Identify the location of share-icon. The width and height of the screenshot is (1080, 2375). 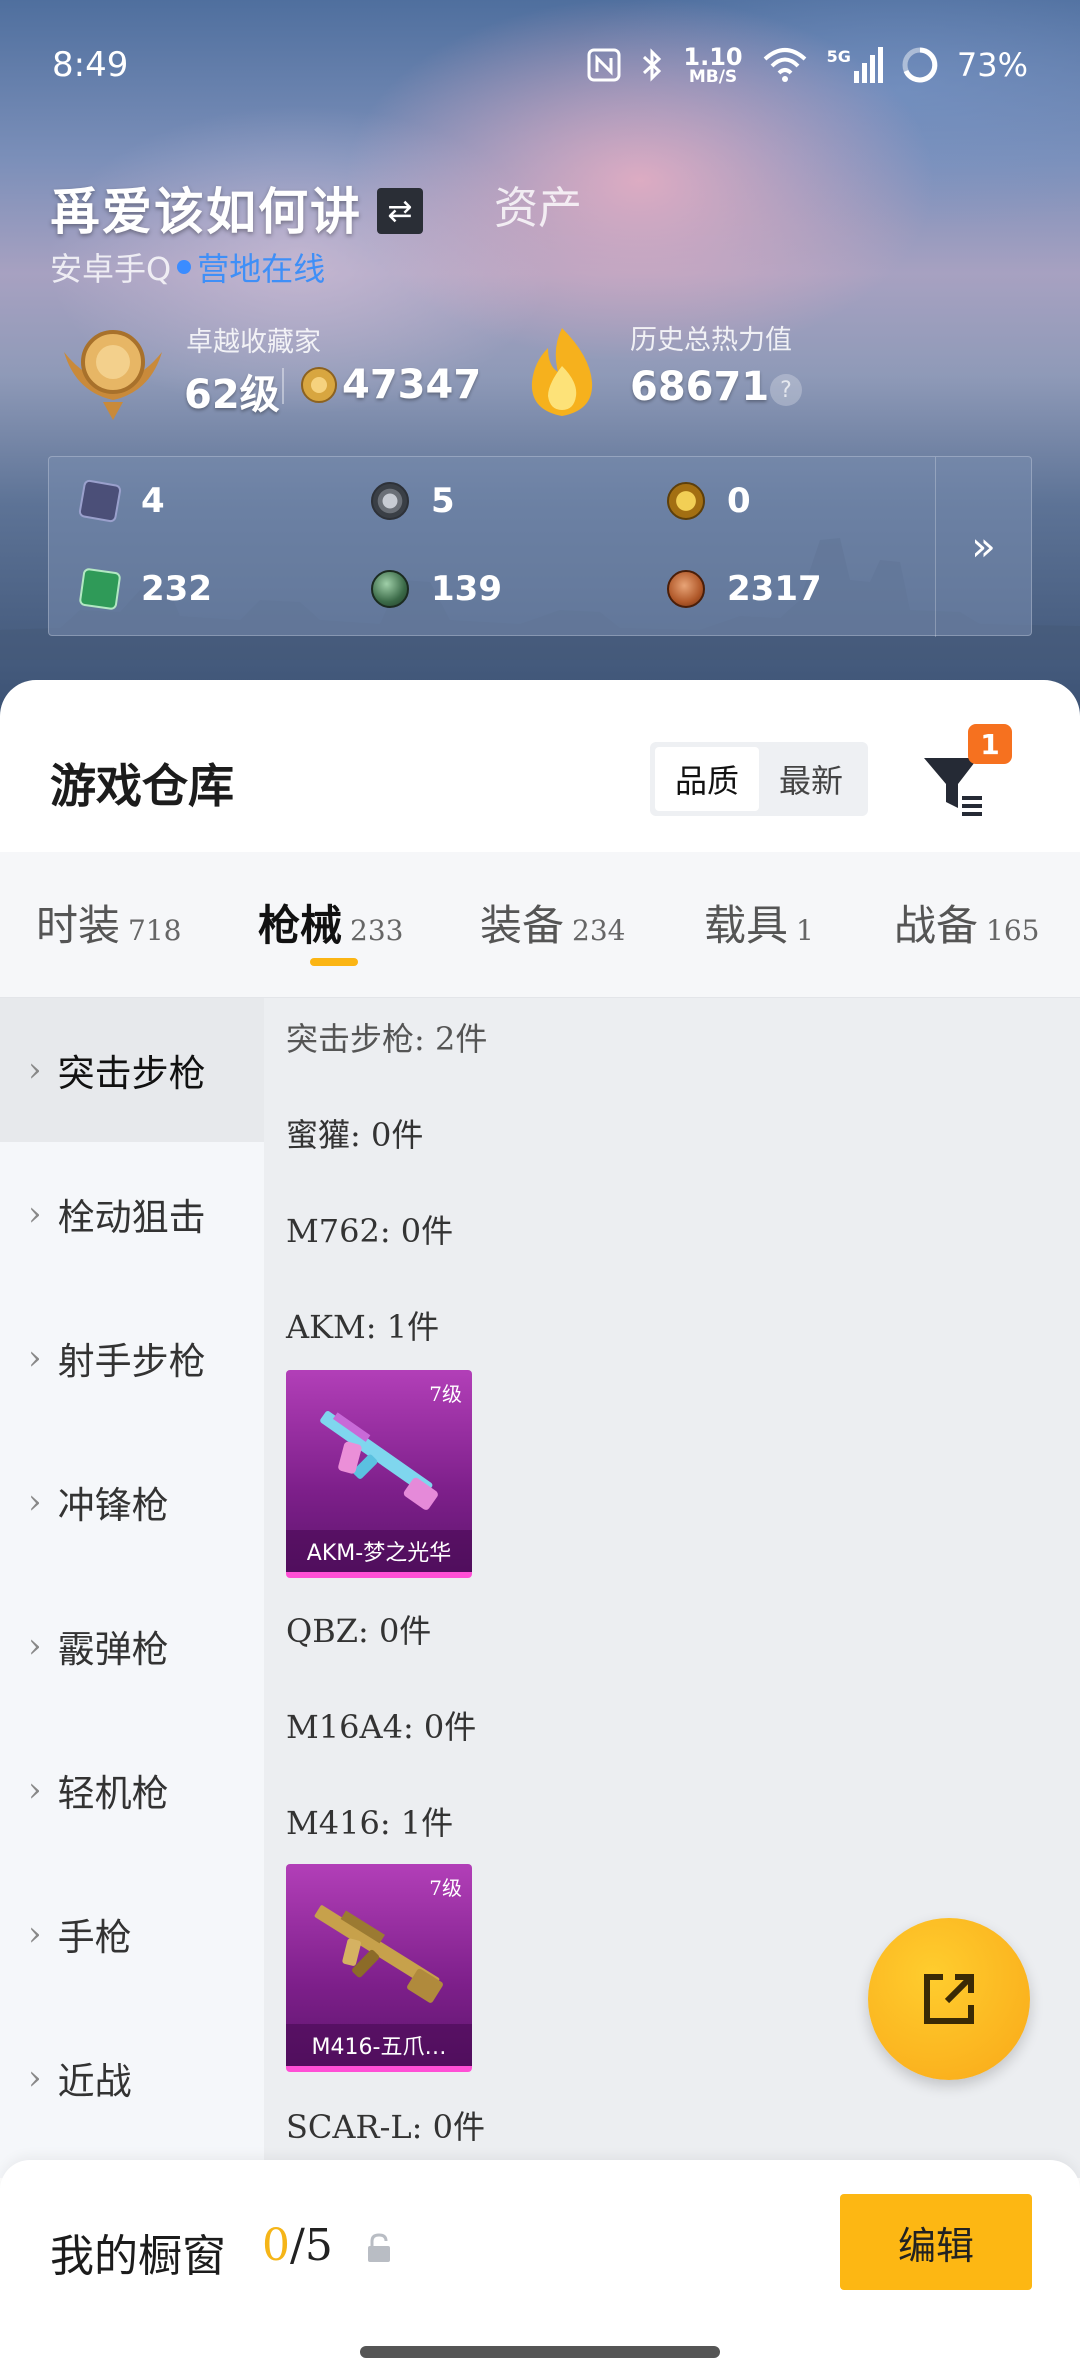
(949, 1999).